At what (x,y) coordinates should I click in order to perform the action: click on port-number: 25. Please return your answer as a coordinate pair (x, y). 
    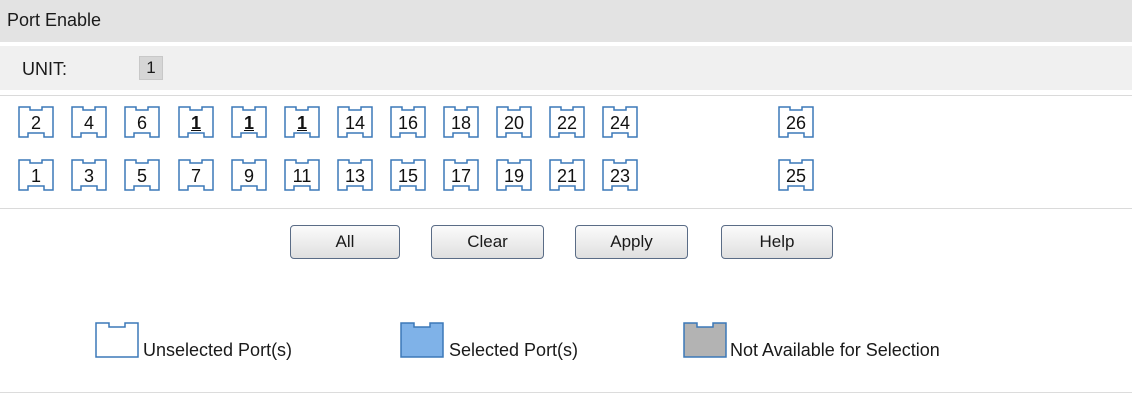
    Looking at the image, I should click on (796, 176).